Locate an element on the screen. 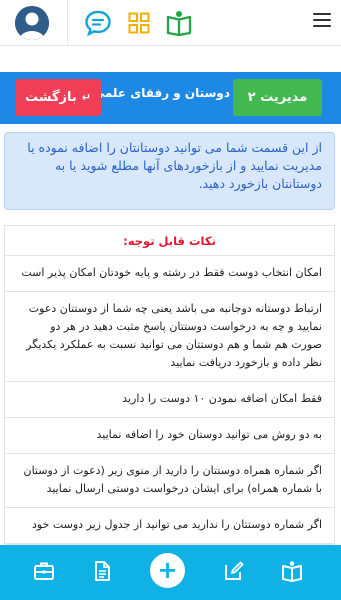 The image size is (341, 600). back-button-label: بازگشت is located at coordinates (51, 97).